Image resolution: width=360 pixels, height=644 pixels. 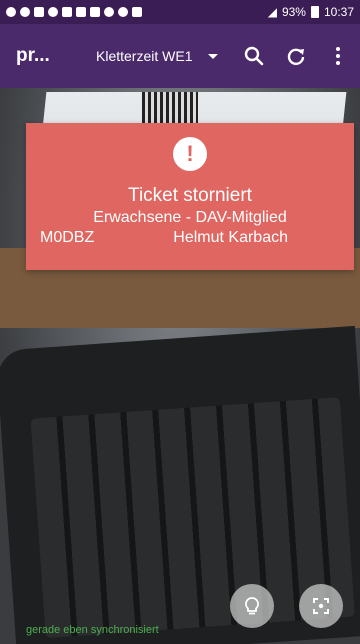 I want to click on clock: 10:37, so click(x=338, y=12).